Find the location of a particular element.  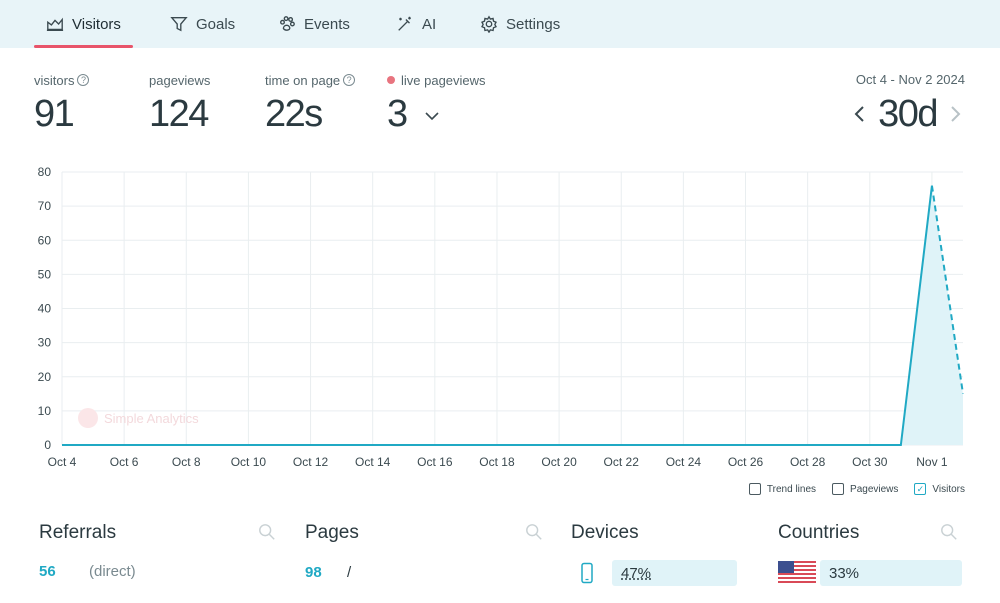

referral-label: (direct) is located at coordinates (112, 571).